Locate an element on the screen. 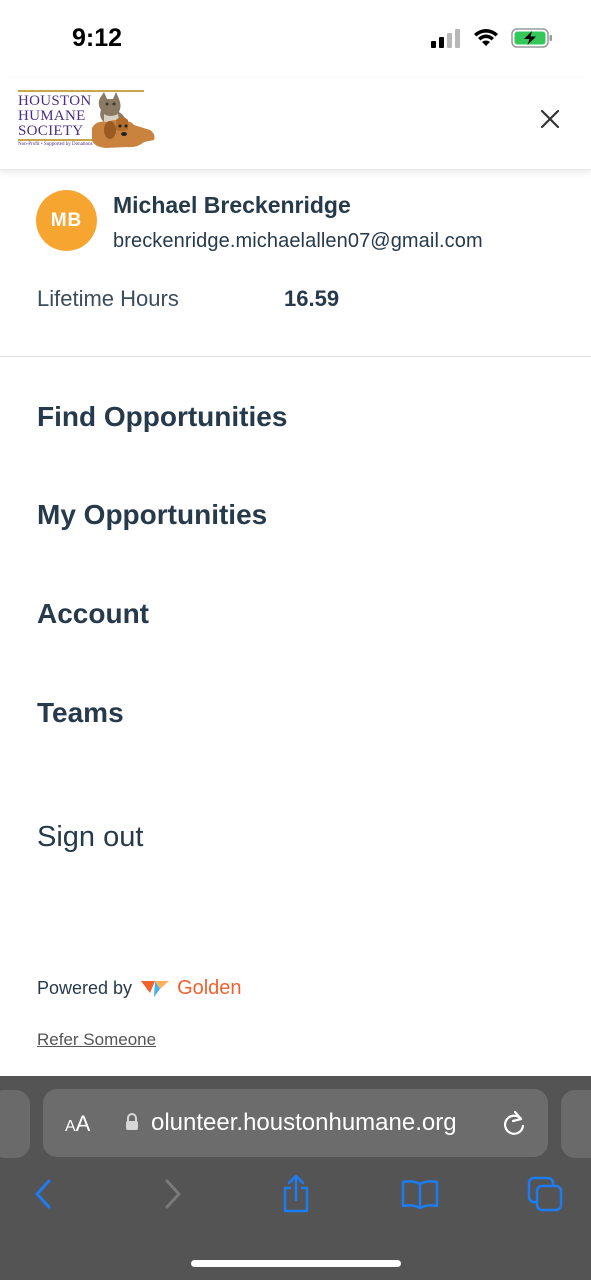  menu-item-account: Account is located at coordinates (93, 614).